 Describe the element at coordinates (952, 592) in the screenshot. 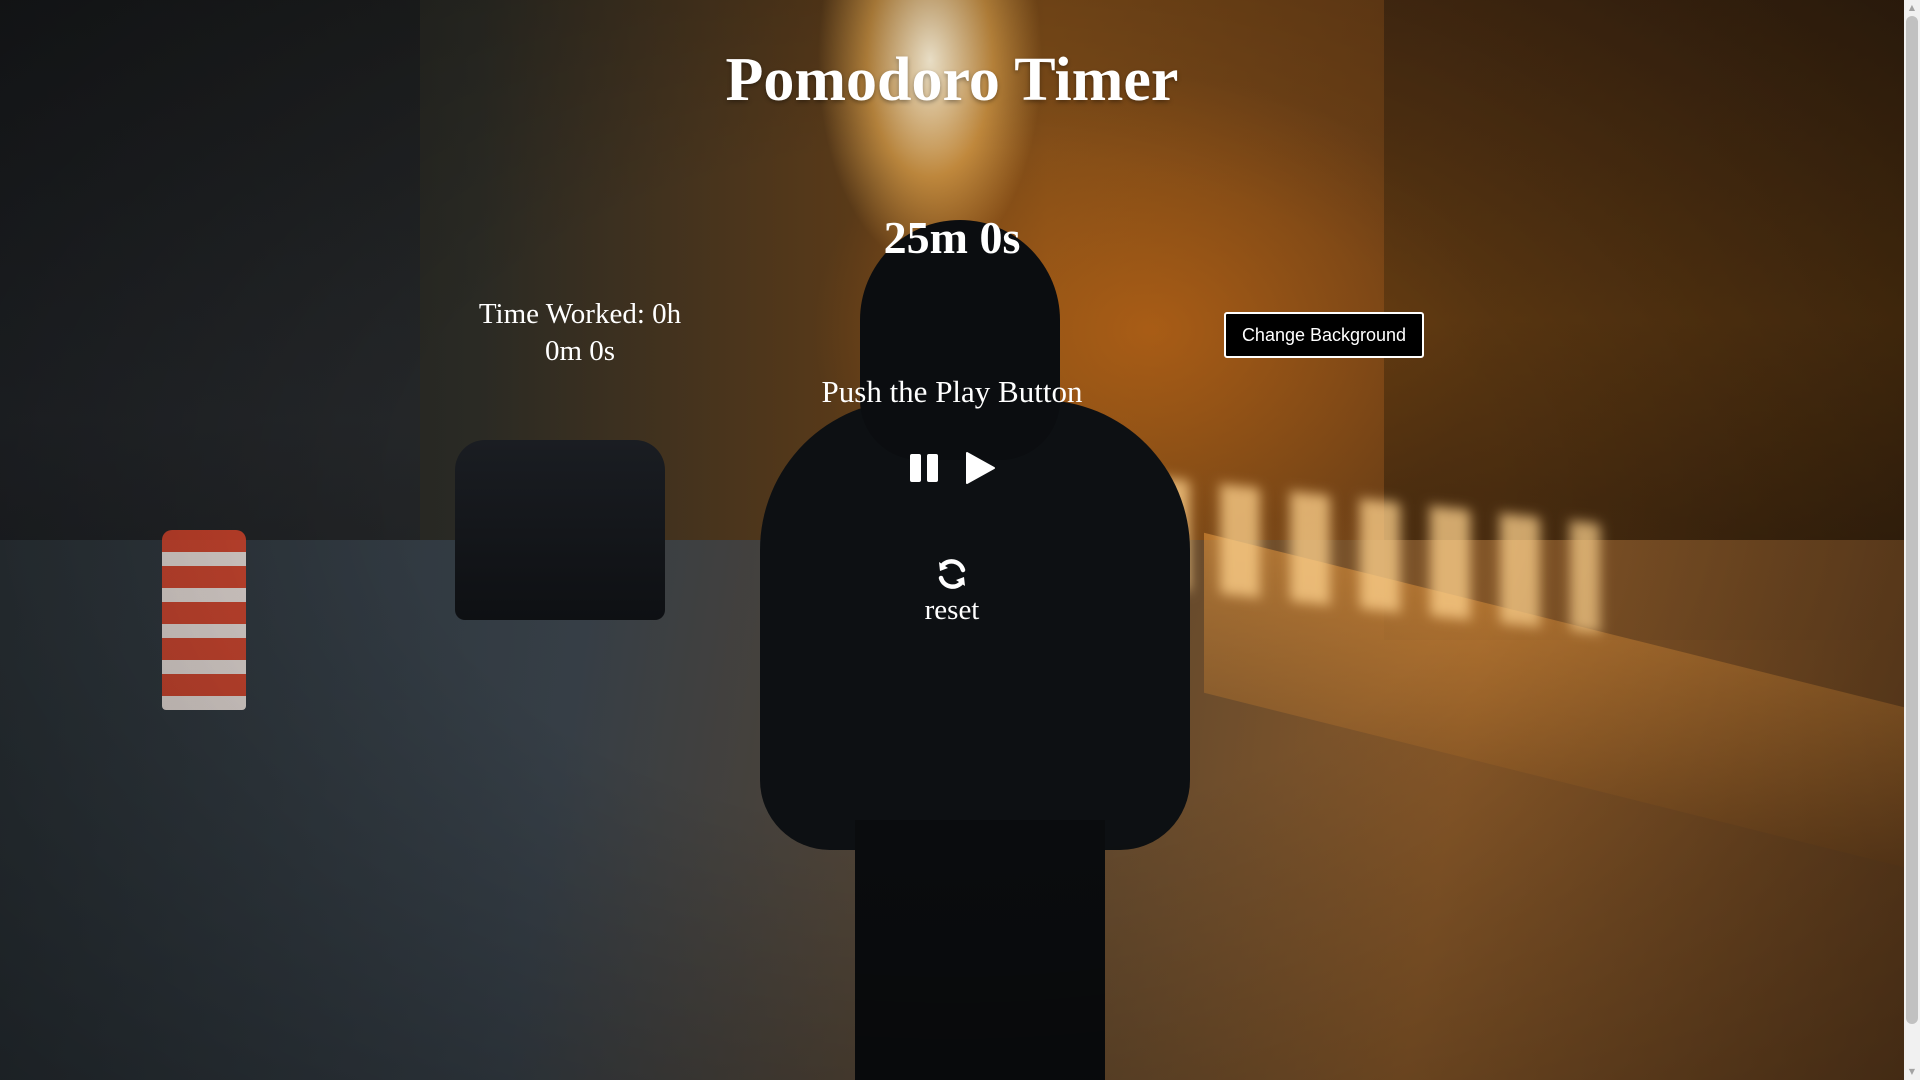

I see `reset-button: reset` at that location.